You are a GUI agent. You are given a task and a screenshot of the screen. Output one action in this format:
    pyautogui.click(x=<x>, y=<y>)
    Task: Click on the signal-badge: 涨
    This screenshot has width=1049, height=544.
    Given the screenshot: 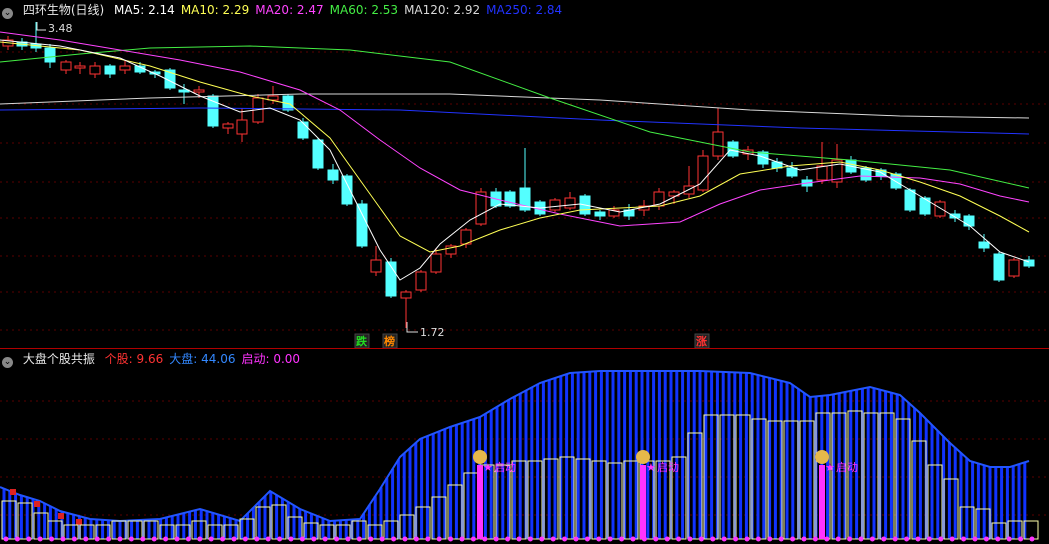 What is the action you would take?
    pyautogui.click(x=702, y=340)
    